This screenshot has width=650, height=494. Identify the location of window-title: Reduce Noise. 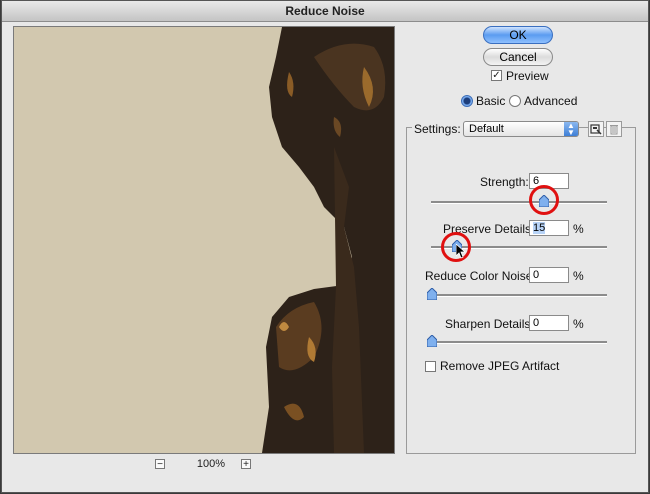
(325, 11).